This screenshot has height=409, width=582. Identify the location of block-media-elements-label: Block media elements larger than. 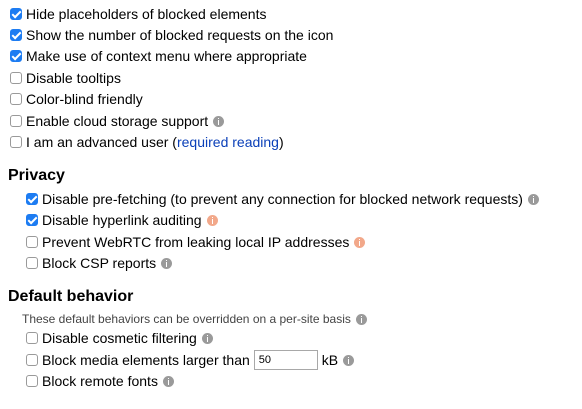
(146, 360).